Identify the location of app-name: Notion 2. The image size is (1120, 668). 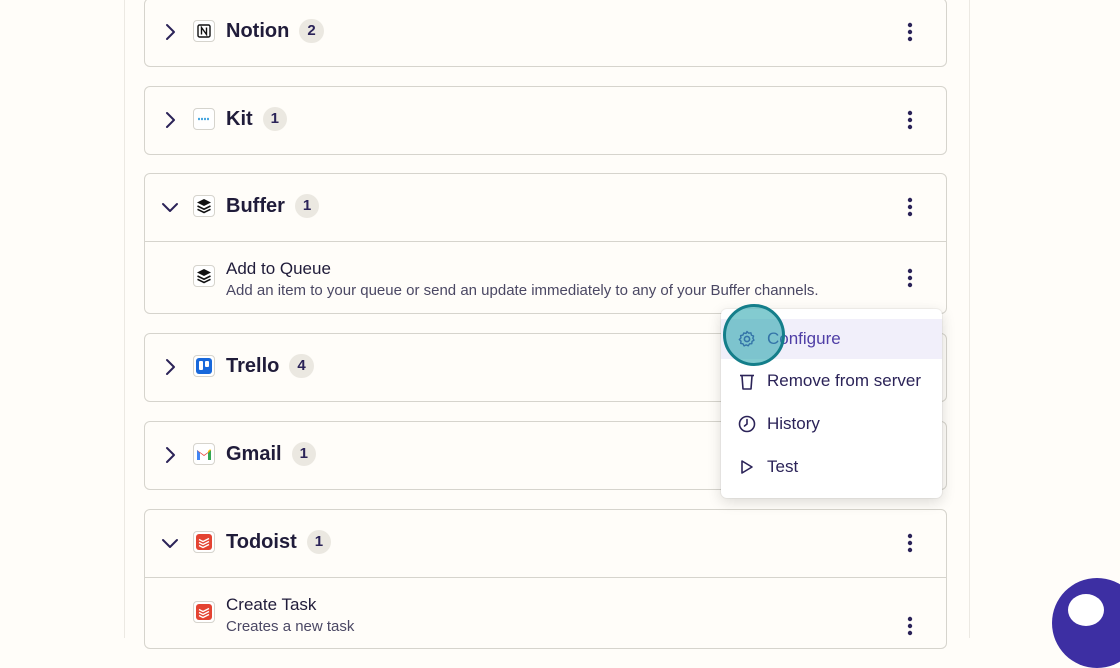
(275, 31).